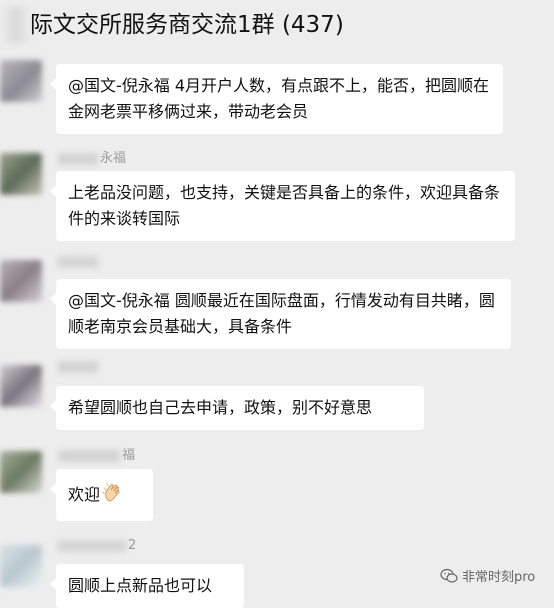 This screenshot has height=608, width=554. What do you see at coordinates (220, 407) in the screenshot?
I see `message-text: 希望圆顺也自己去申请，政策，别不好意思` at bounding box center [220, 407].